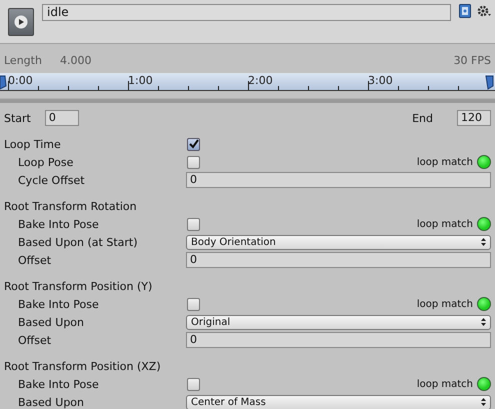 The width and height of the screenshot is (495, 409). I want to click on section-title: Loop Time, so click(33, 144).